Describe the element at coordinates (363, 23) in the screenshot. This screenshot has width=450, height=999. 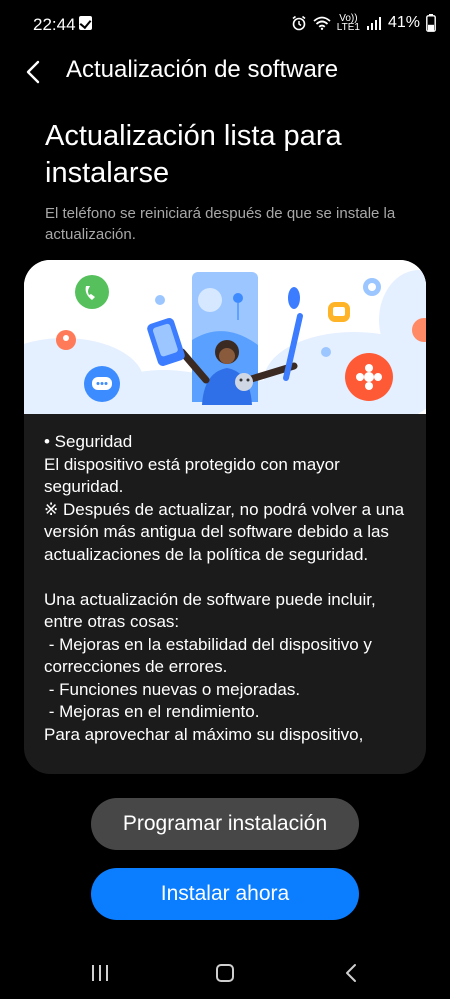
I see `status-icons: Vo)) LTE1 41%` at that location.